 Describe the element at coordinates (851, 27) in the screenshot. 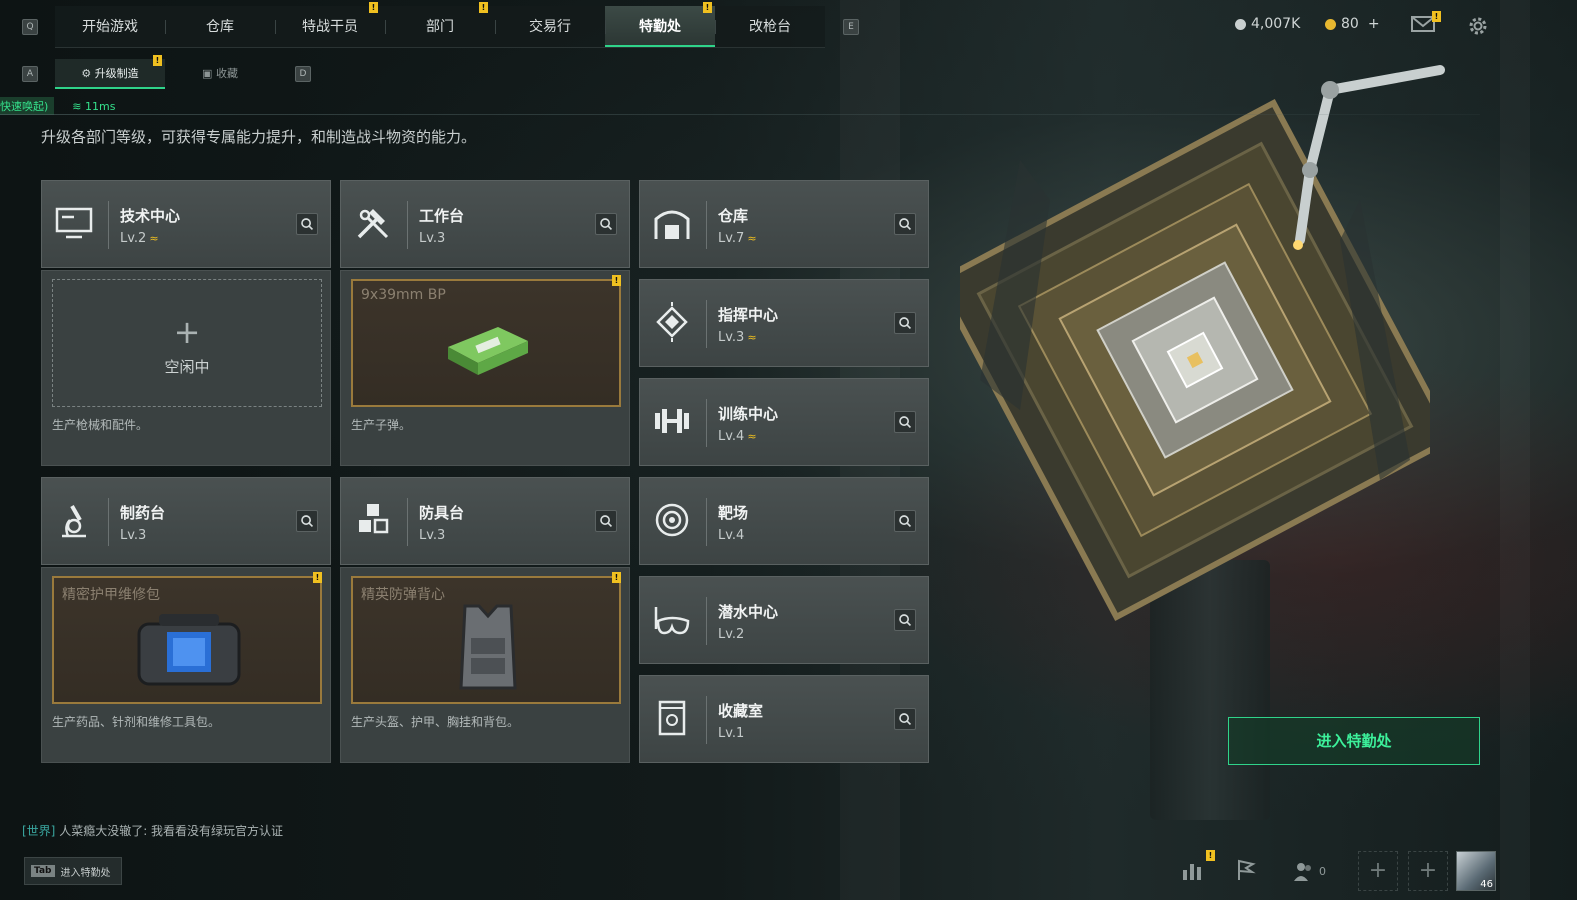

I see `key-hint-e: E` at that location.